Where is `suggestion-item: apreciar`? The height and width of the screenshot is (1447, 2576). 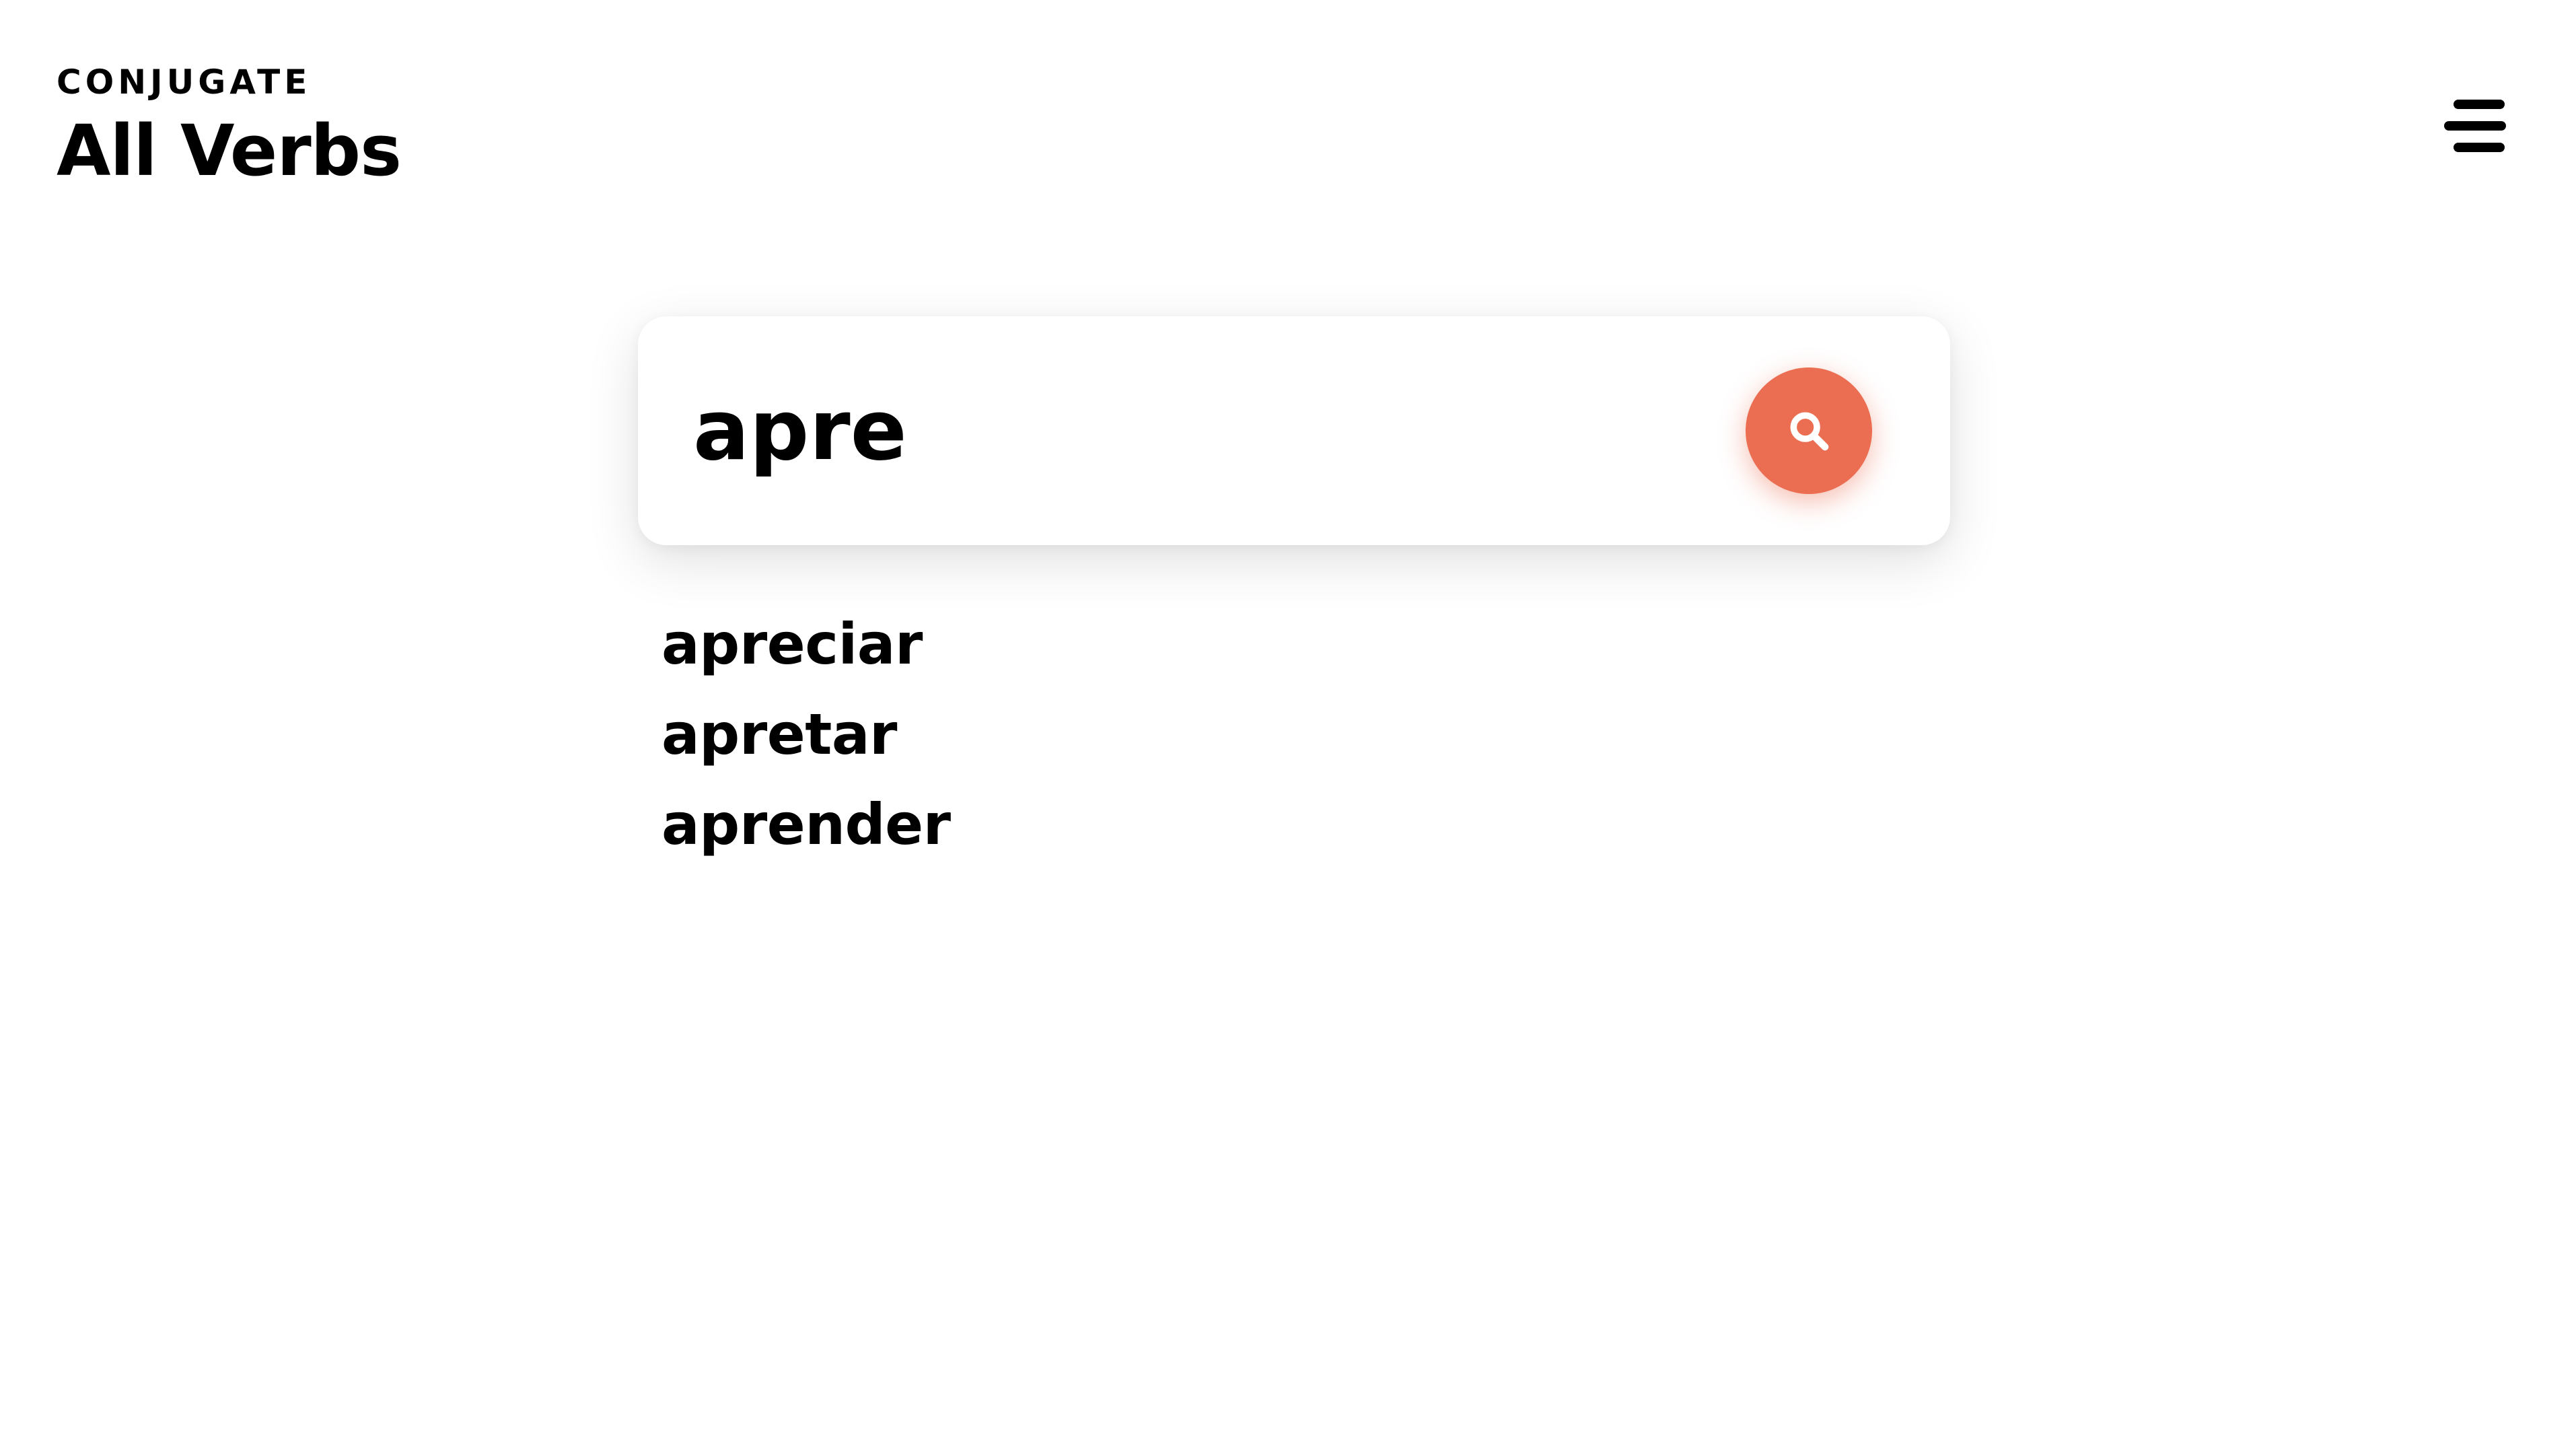 suggestion-item: apreciar is located at coordinates (806, 644).